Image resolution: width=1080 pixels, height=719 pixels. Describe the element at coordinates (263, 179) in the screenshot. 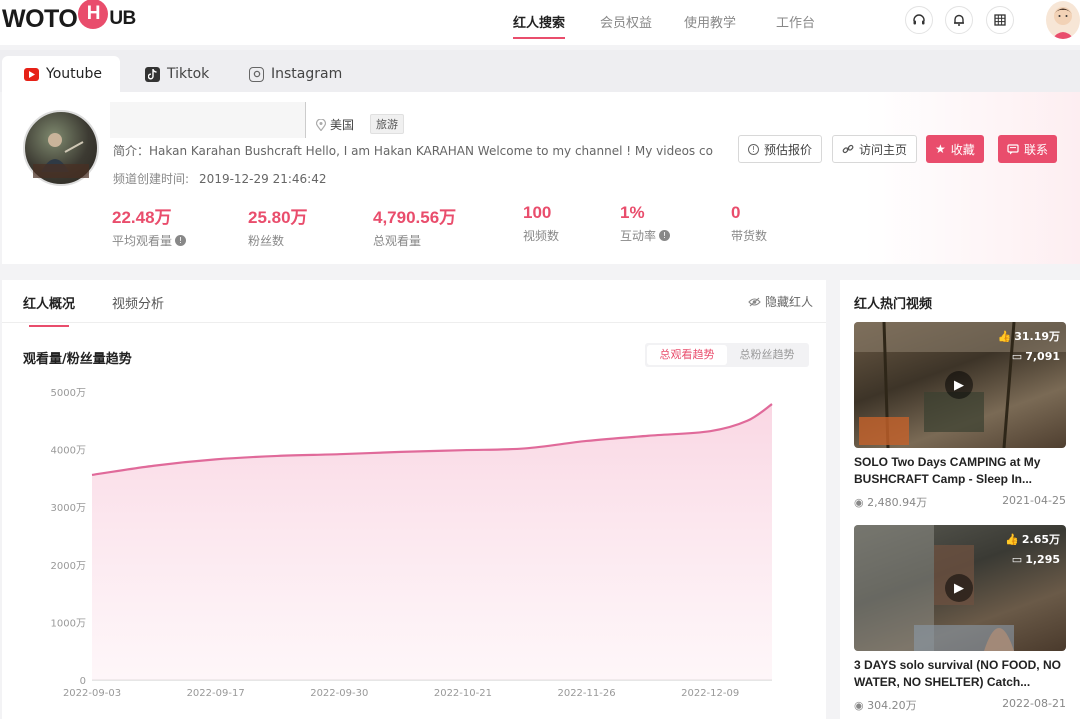

I see `created-value: 2019-12-29 21:46:42` at that location.